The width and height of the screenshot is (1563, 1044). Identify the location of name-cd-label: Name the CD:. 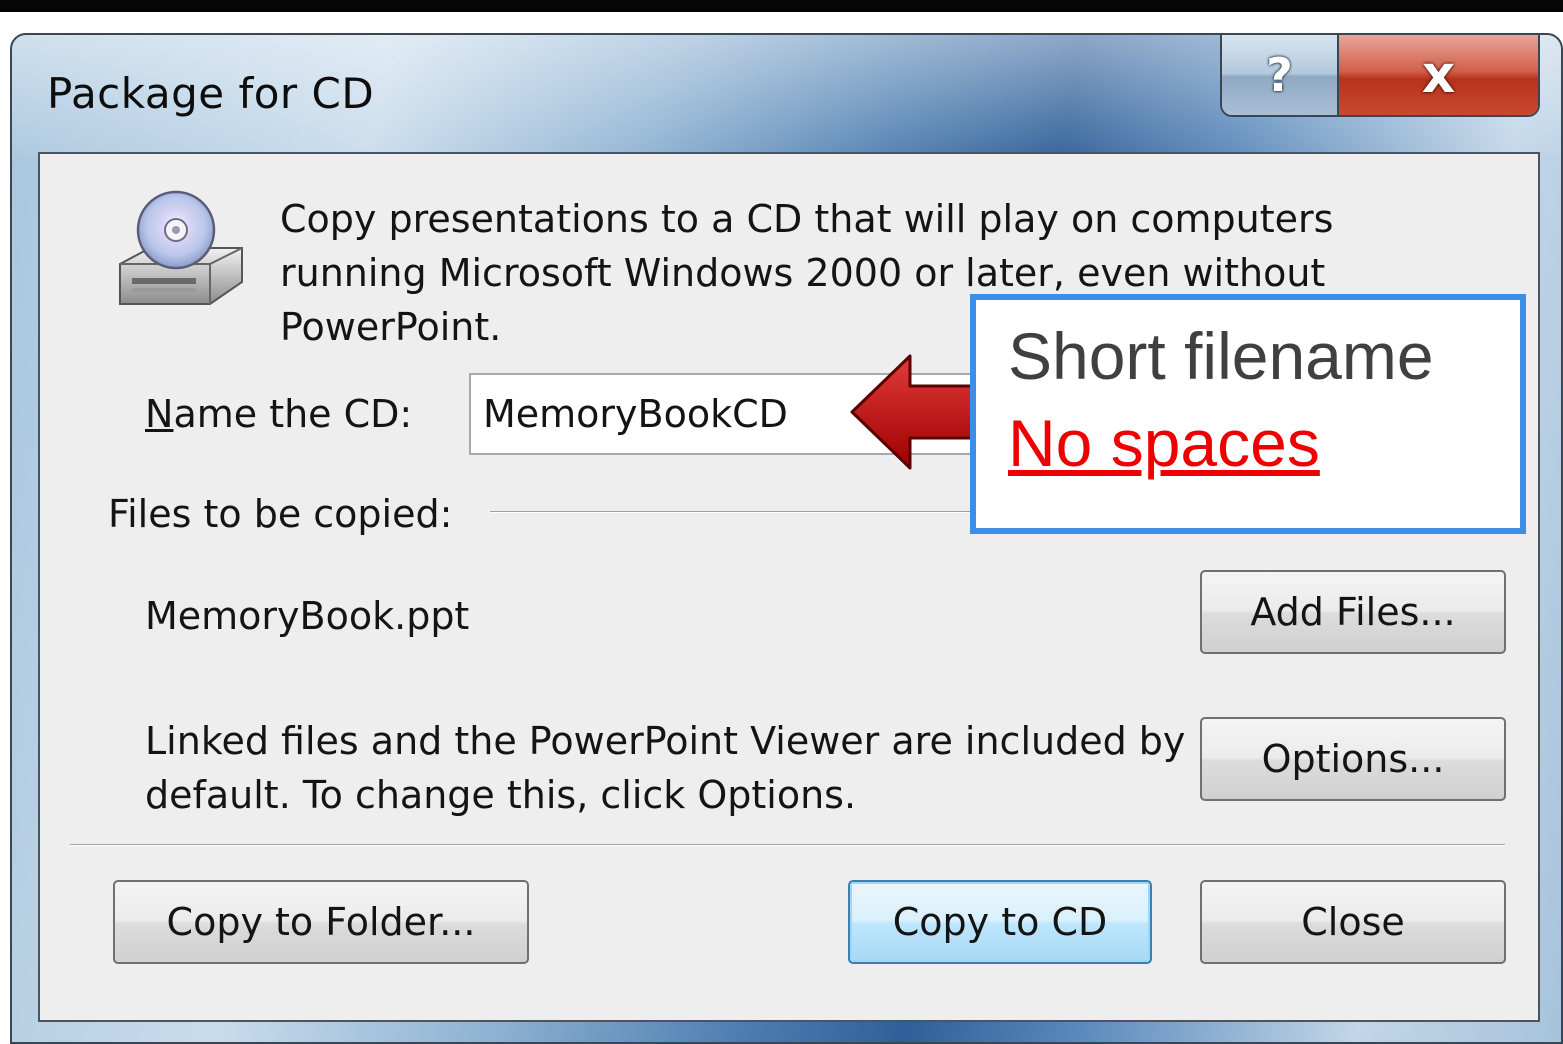
(278, 414).